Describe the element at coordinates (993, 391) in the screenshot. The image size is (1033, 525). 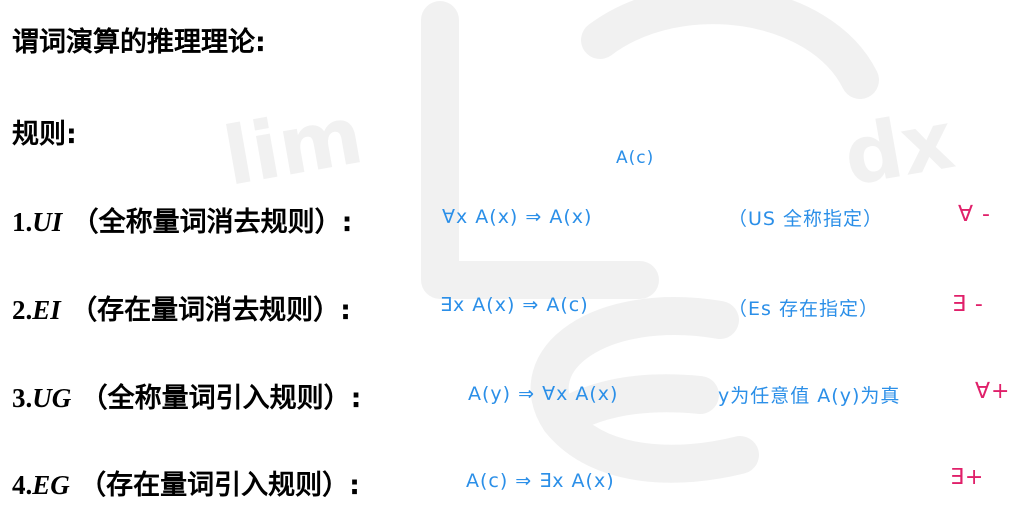
I see `rule-3-tag: ∀+` at that location.